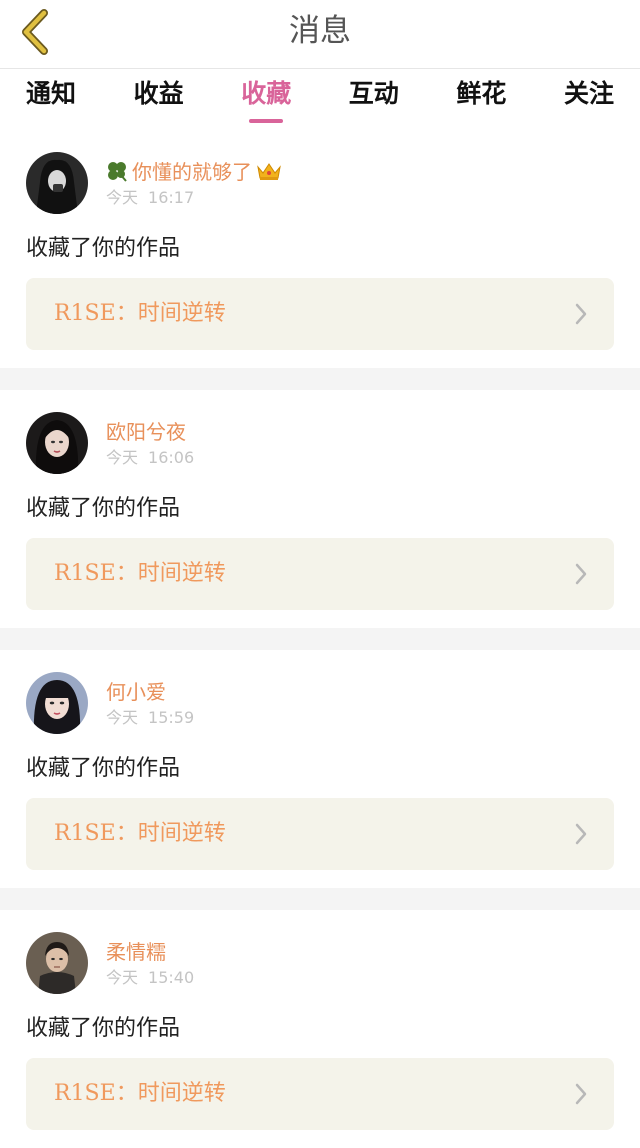 The width and height of the screenshot is (640, 1148). I want to click on crown-icon, so click(269, 171).